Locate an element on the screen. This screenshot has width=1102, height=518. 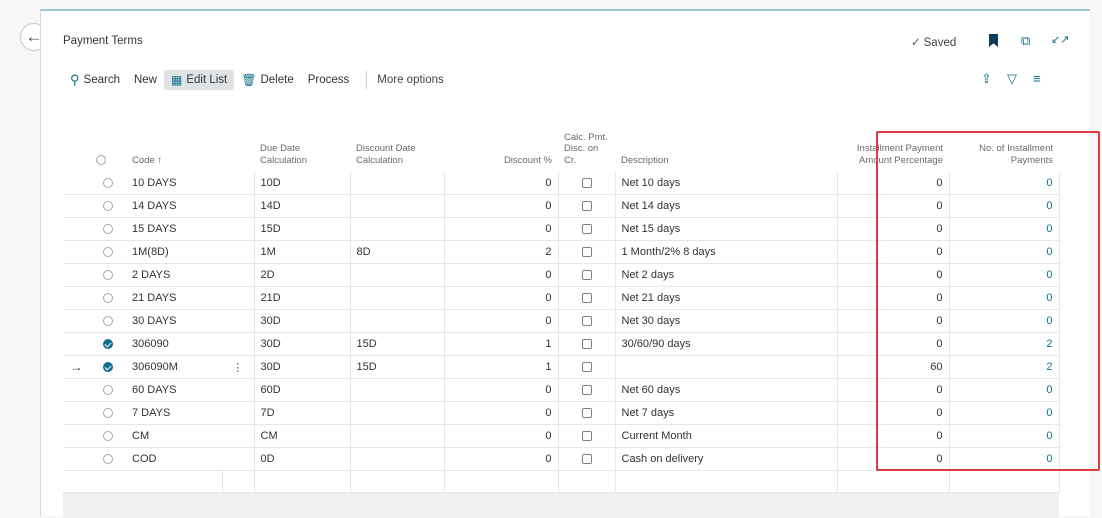
cell-due-date: 14D is located at coordinates (302, 206).